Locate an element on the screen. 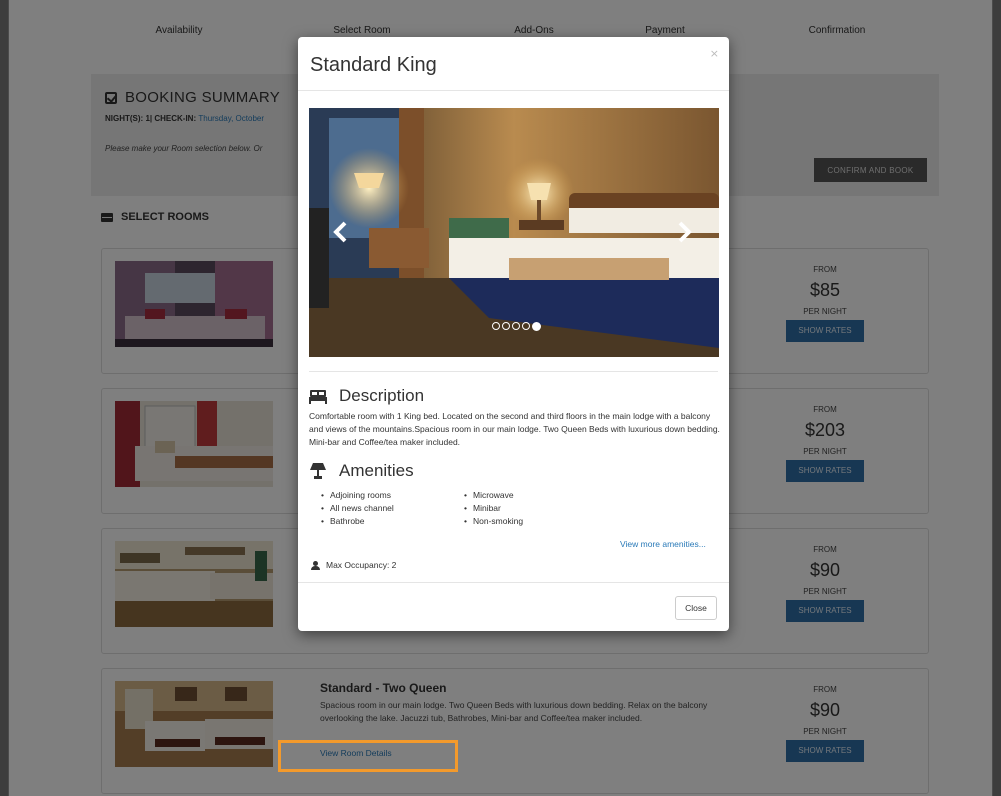  amenities-list-2: Microwave Minibar Non-smoking is located at coordinates (493, 508).